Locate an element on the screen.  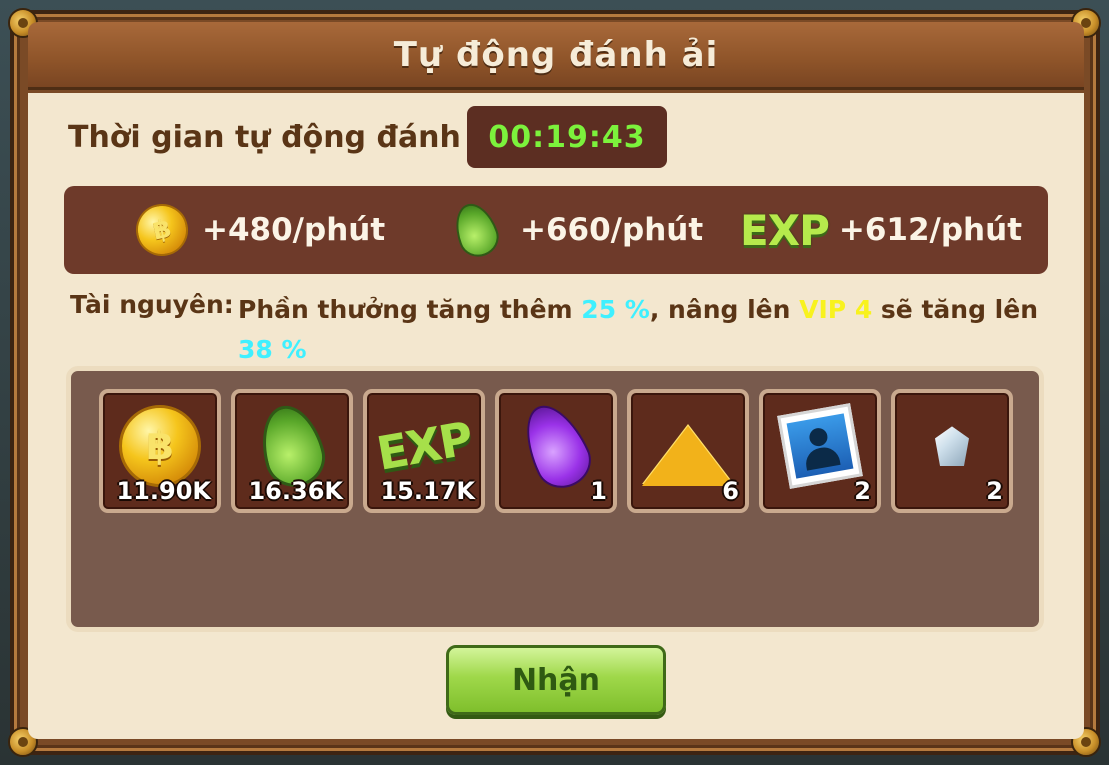
rate-exp: EXP +612/phút is located at coordinates (881, 230).